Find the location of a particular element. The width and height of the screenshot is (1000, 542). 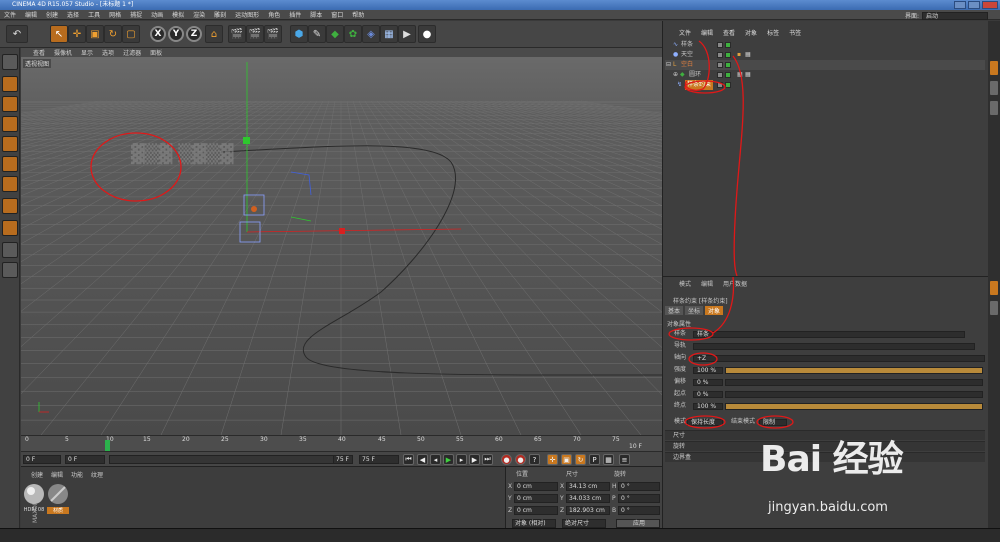

range-slider is located at coordinates (229, 459).